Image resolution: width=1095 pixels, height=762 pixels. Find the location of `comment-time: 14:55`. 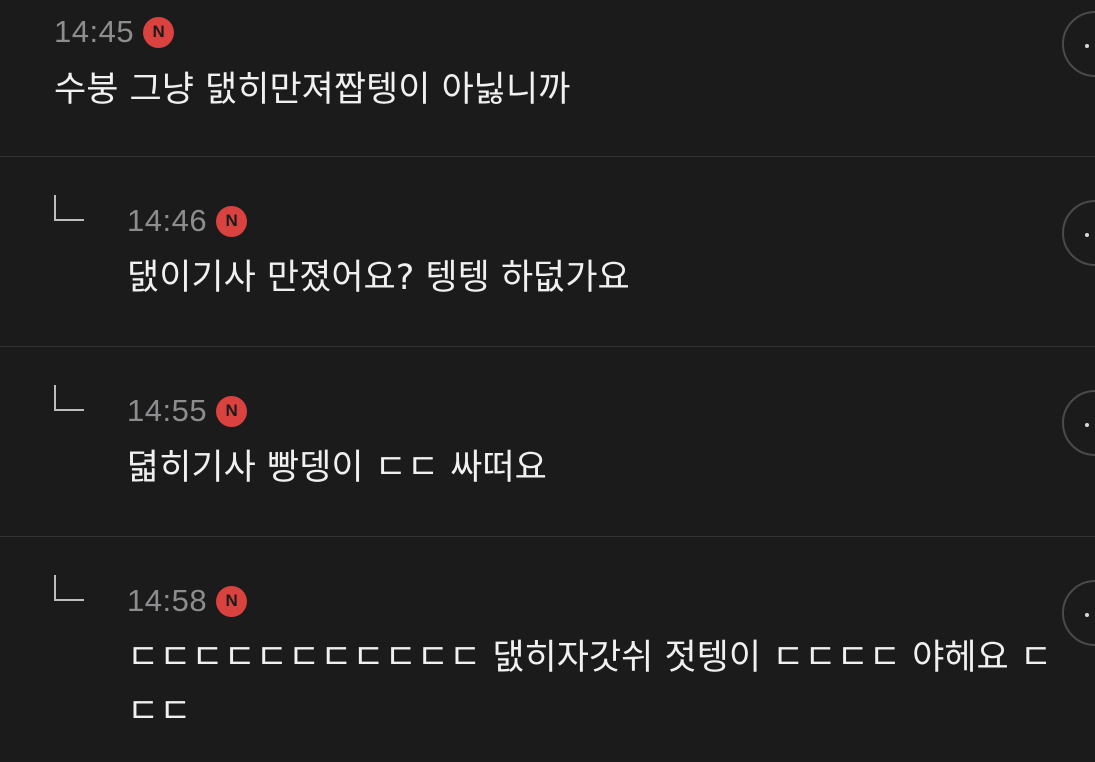

comment-time: 14:55 is located at coordinates (167, 410).